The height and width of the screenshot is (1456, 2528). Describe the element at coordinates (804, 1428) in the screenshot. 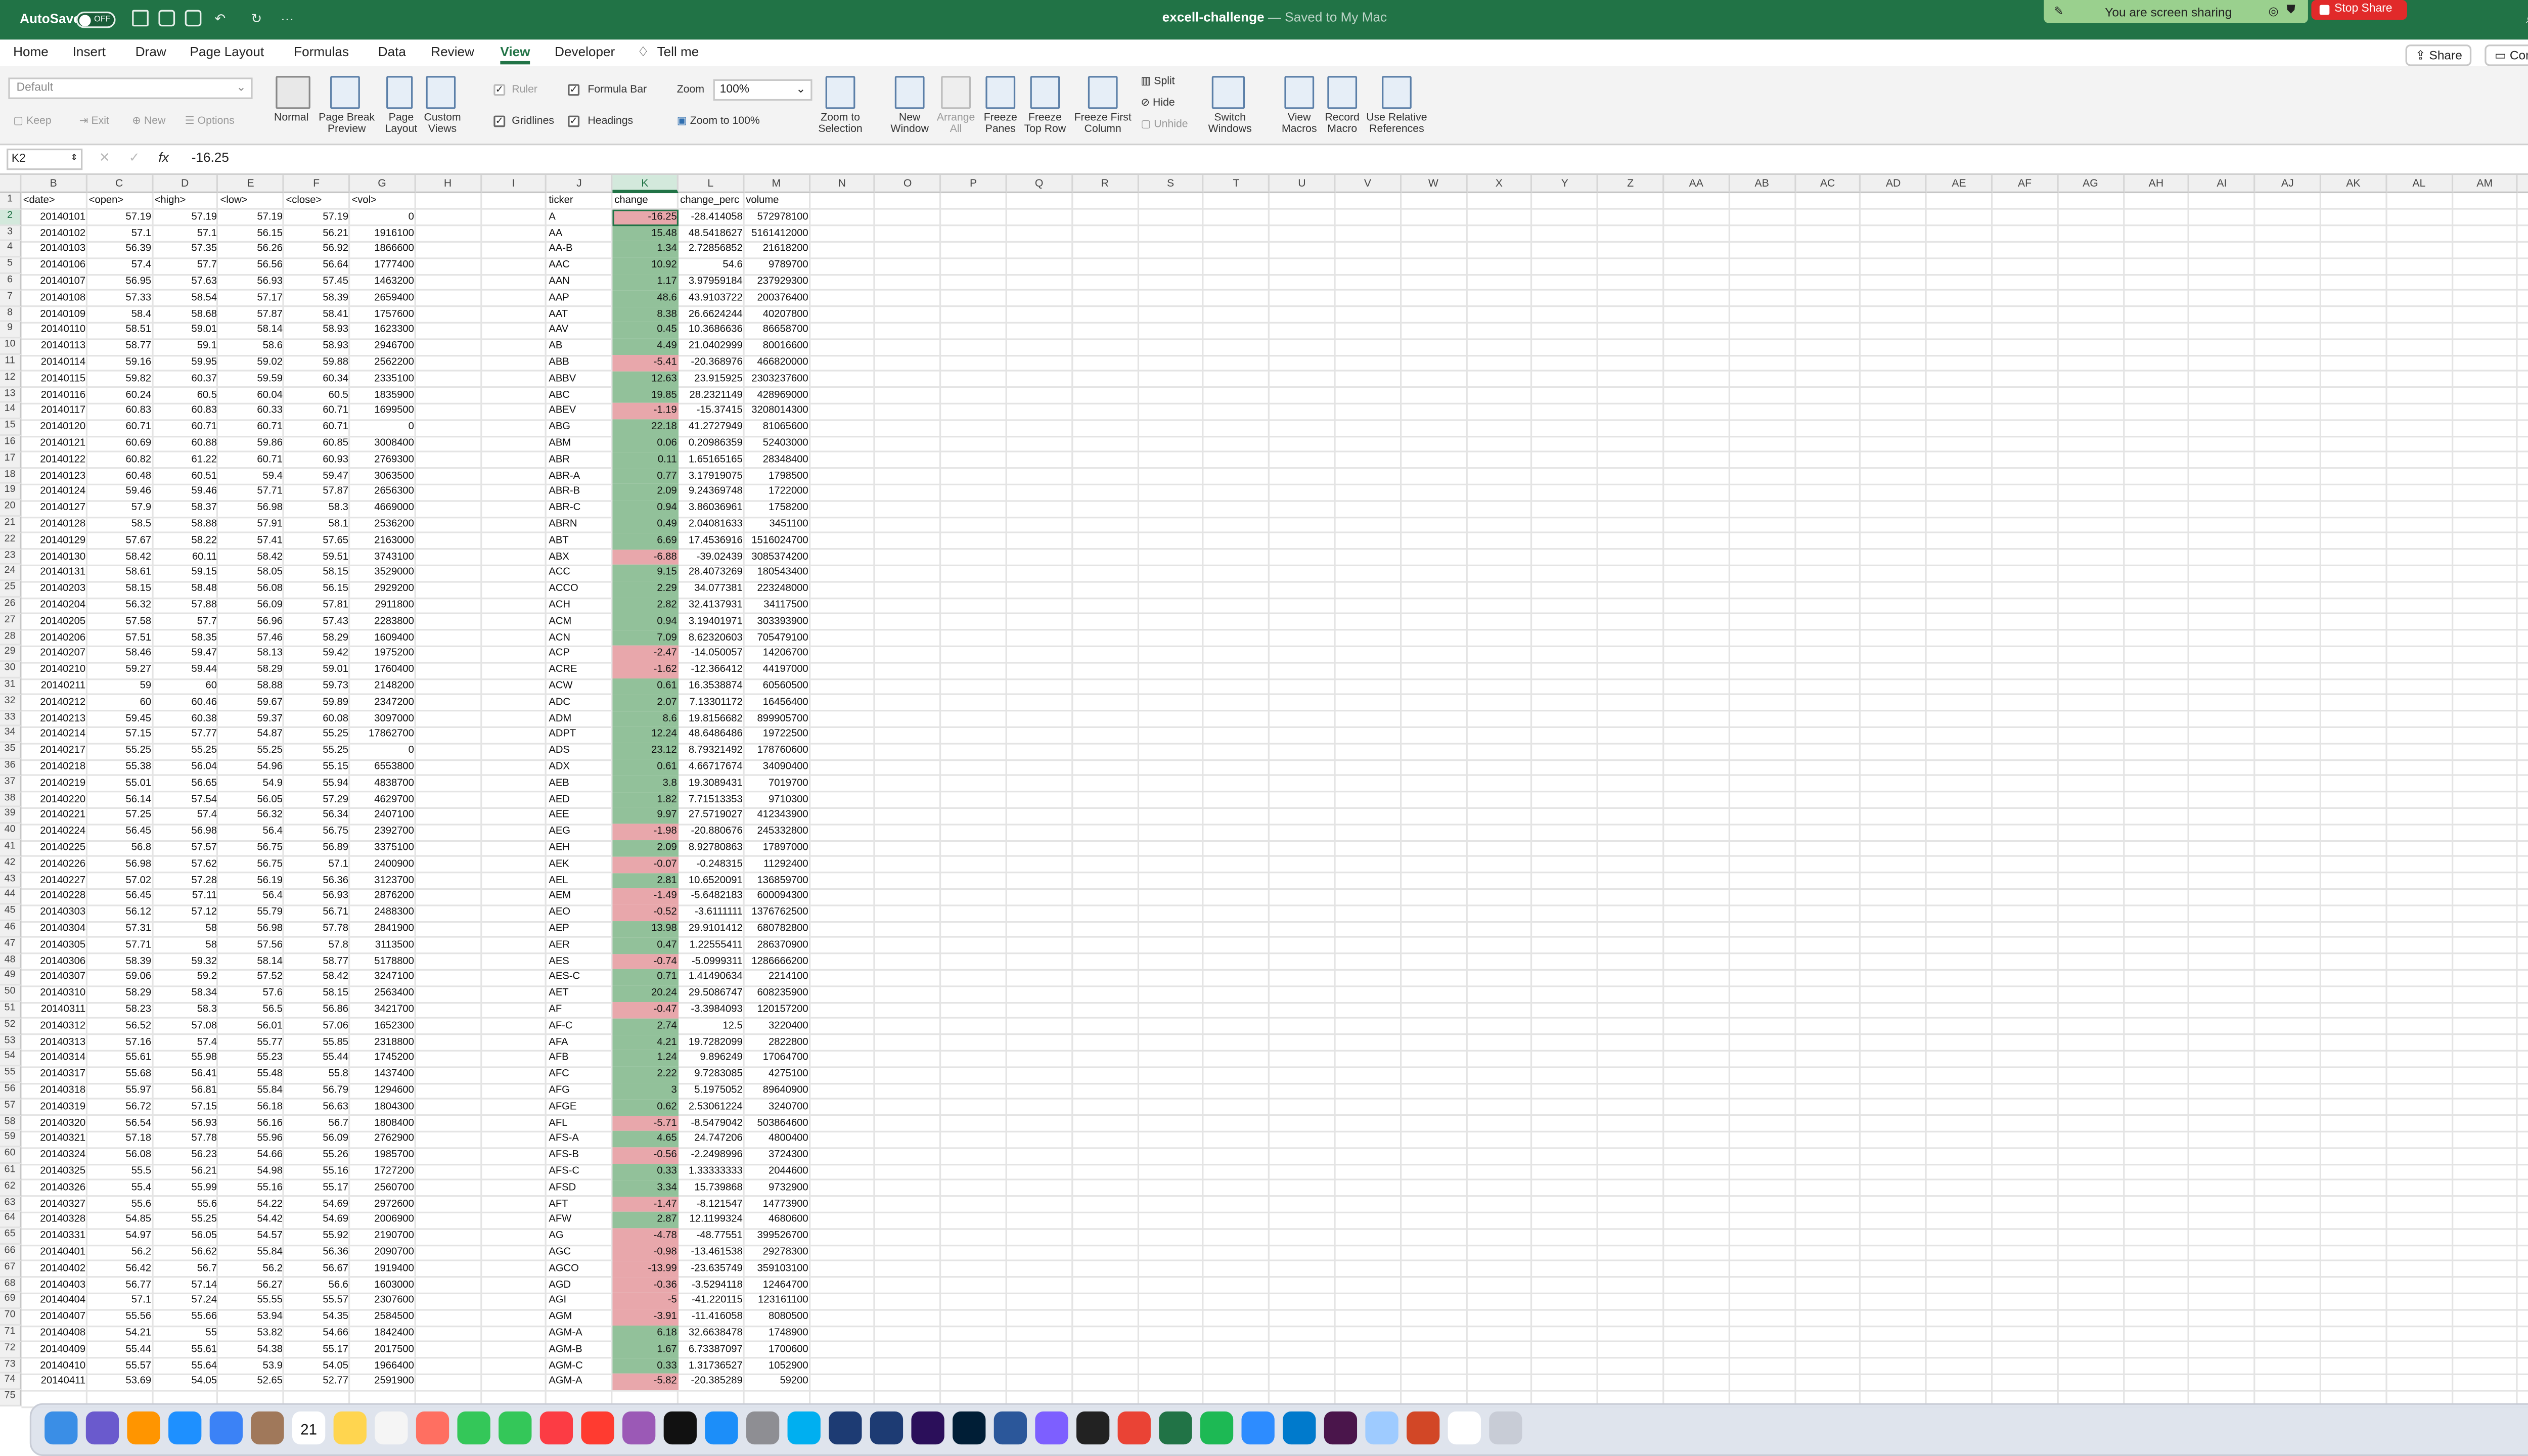

I see `skype-icon` at that location.